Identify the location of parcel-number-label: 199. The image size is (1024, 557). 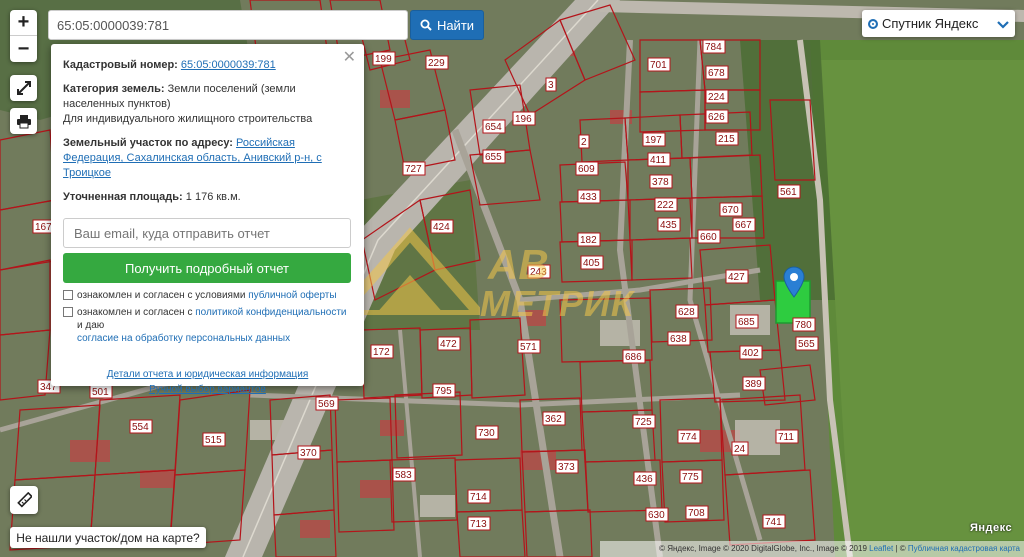
(383, 59).